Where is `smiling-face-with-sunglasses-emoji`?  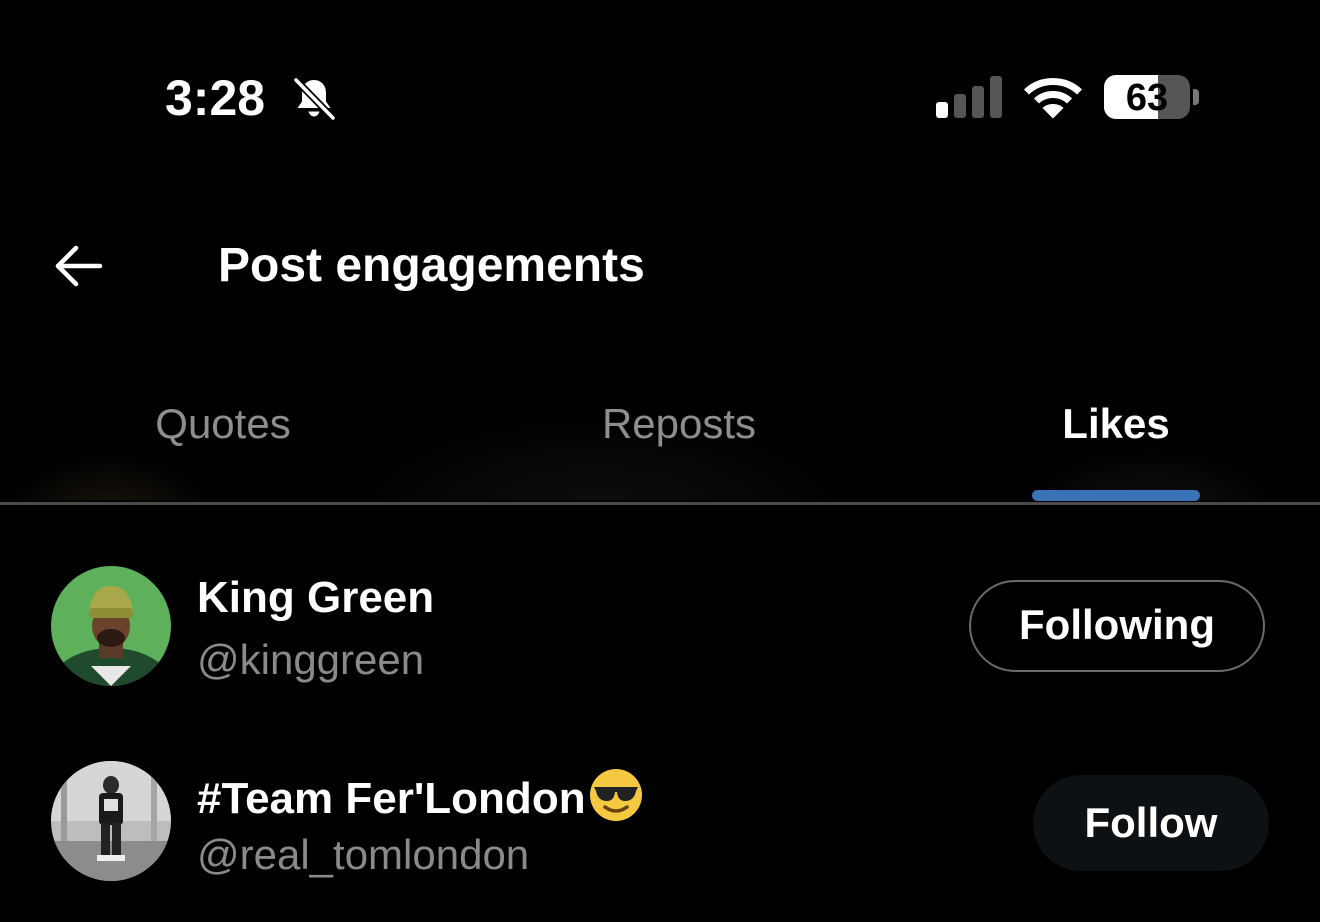 smiling-face-with-sunglasses-emoji is located at coordinates (615, 795).